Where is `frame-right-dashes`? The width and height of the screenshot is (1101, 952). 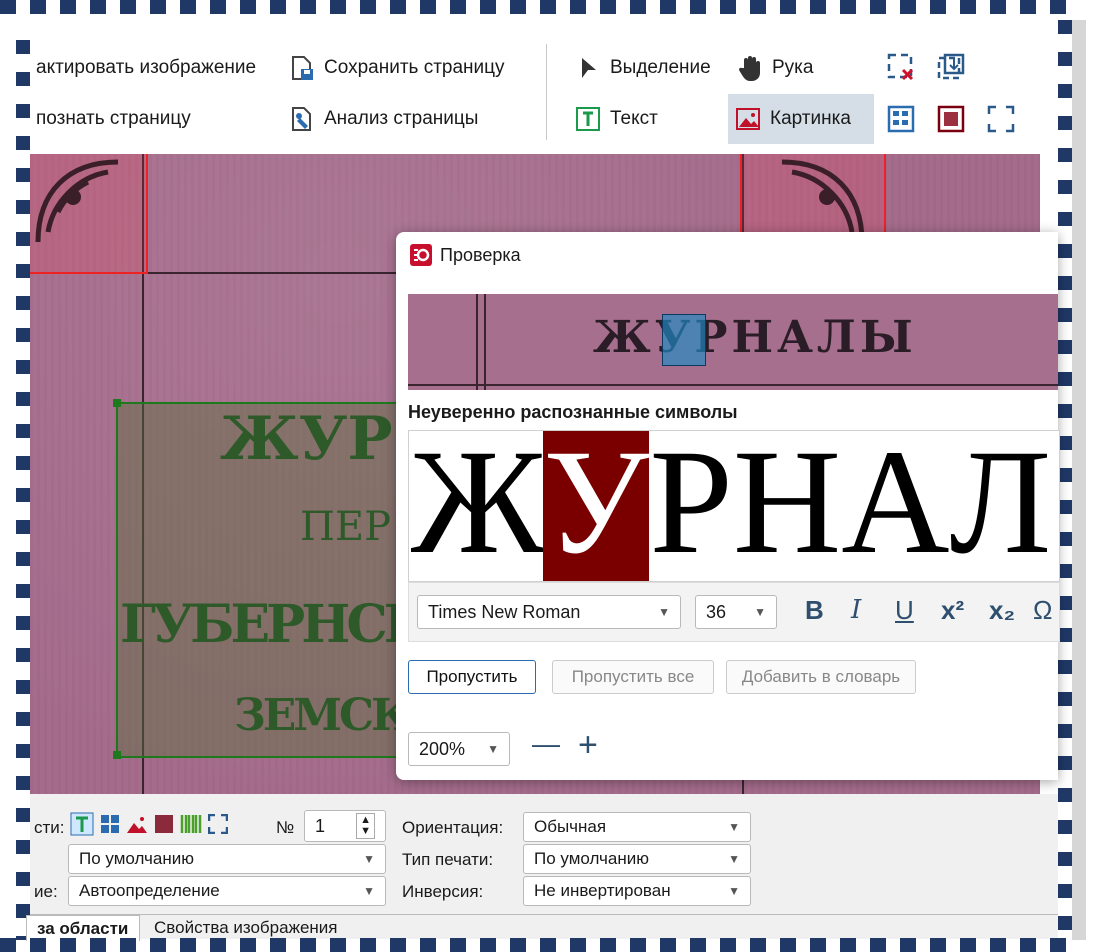
frame-right-dashes is located at coordinates (1065, 480).